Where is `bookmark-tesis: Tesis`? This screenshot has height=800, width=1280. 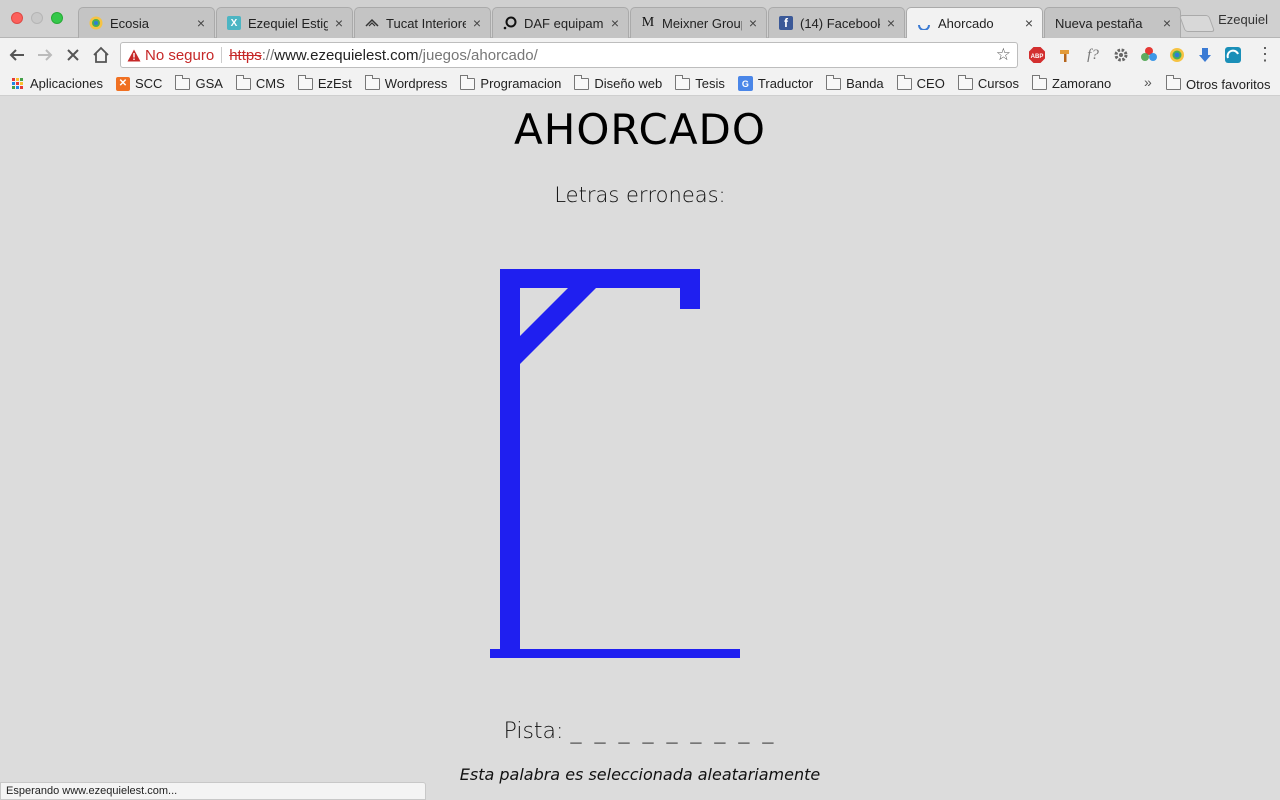
bookmark-tesis: Tesis is located at coordinates (700, 82).